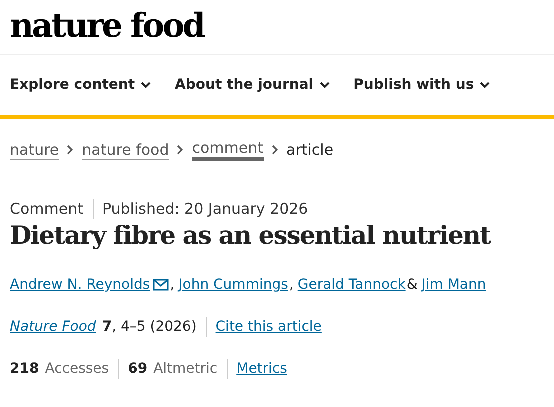 The image size is (554, 407). I want to click on email-icon, so click(161, 285).